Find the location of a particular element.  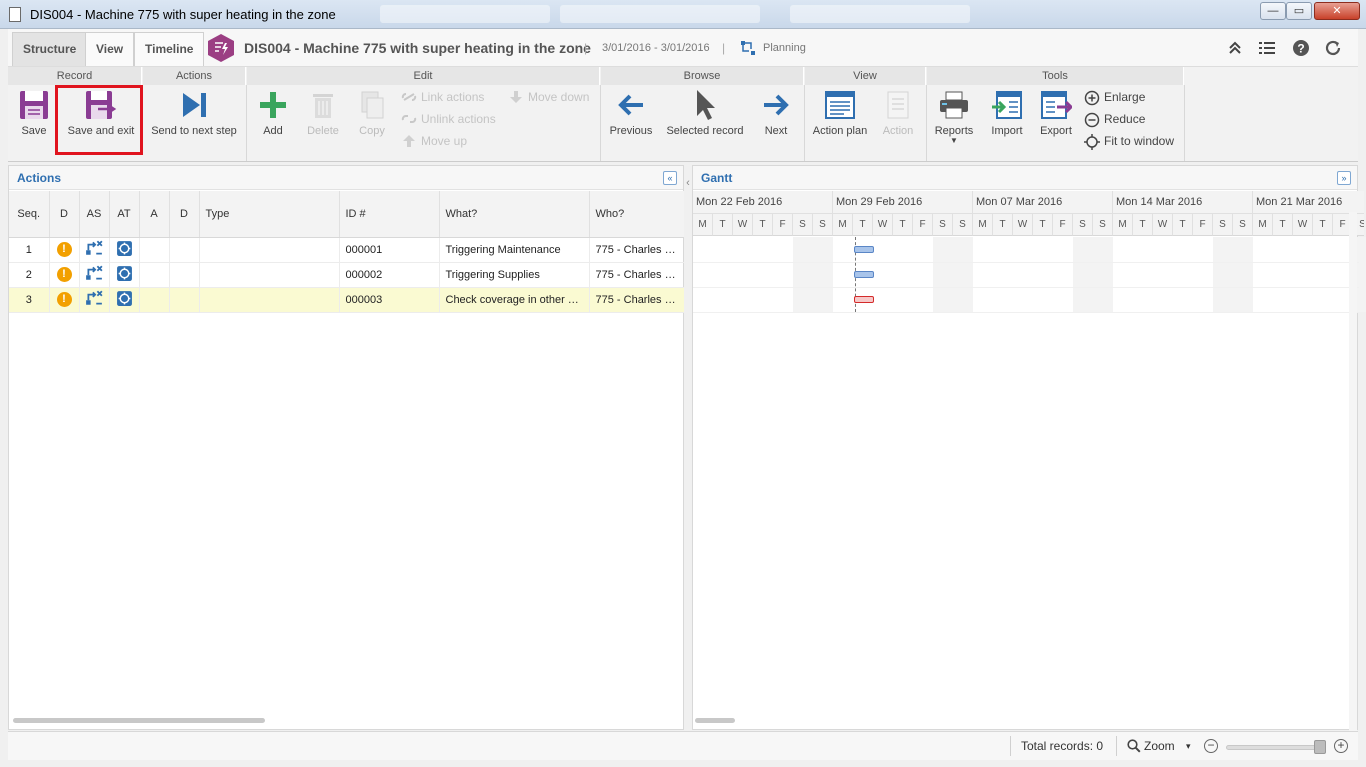

next-button: Next is located at coordinates (776, 113).